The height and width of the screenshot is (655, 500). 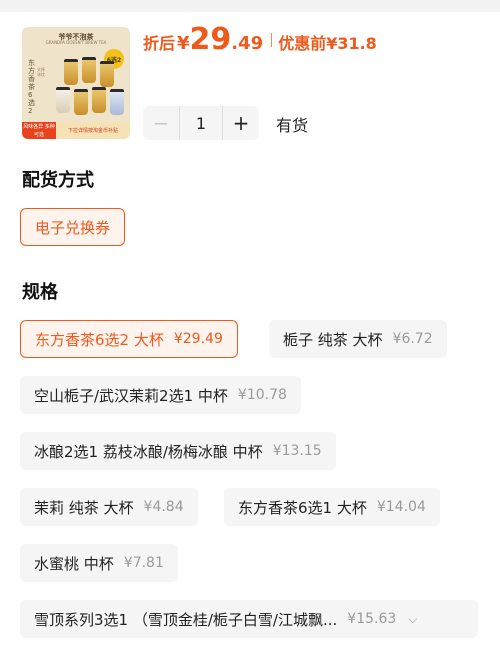 I want to click on spec-option-label: 冰酿2选1 荔枝冰酿/杨梅冰酿 中杯, so click(x=148, y=451).